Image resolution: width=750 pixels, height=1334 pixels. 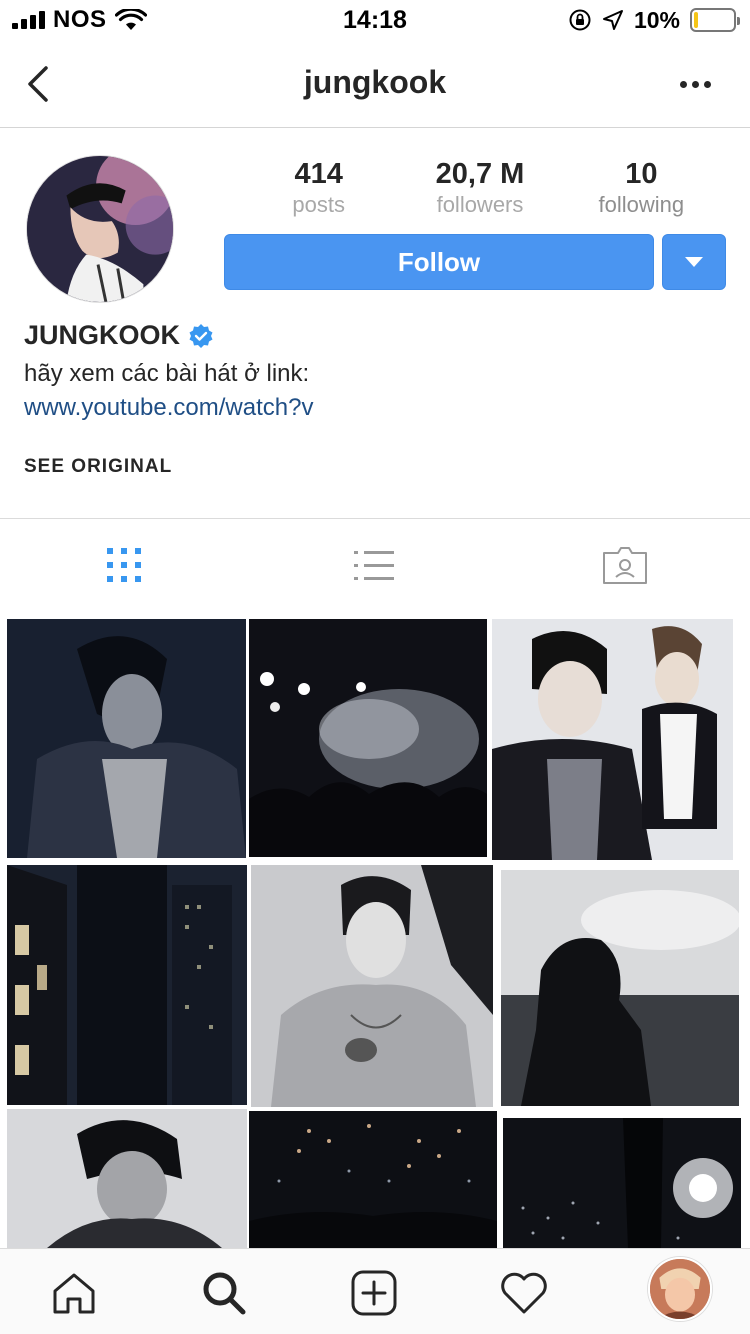 I want to click on photo-ocean-silhouette, so click(x=620, y=988).